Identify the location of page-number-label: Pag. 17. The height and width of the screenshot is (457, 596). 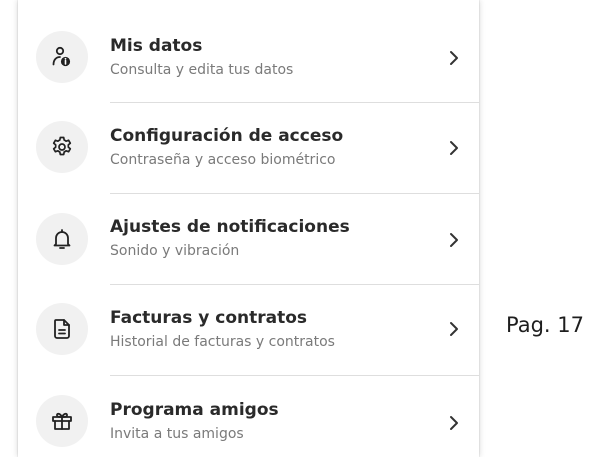
(545, 325).